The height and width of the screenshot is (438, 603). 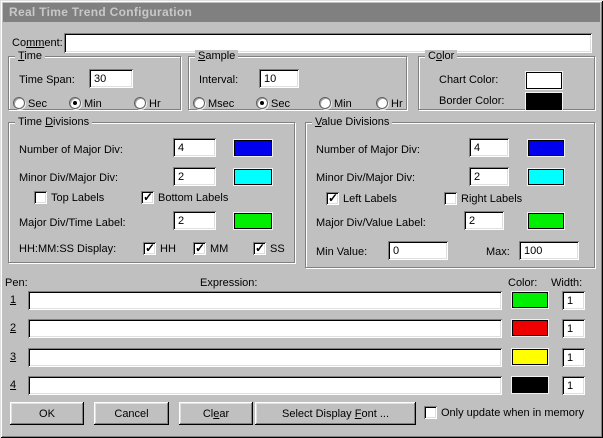 What do you see at coordinates (368, 150) in the screenshot?
I see `vd-major-label: Number of Major Div:` at bounding box center [368, 150].